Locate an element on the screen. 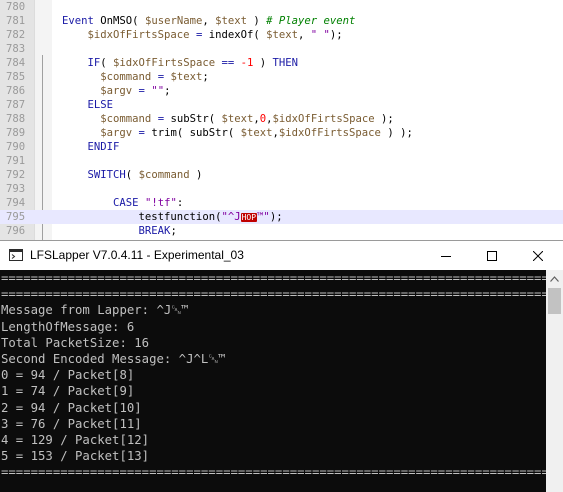 This screenshot has width=563, height=492. maximize-button is located at coordinates (492, 255).